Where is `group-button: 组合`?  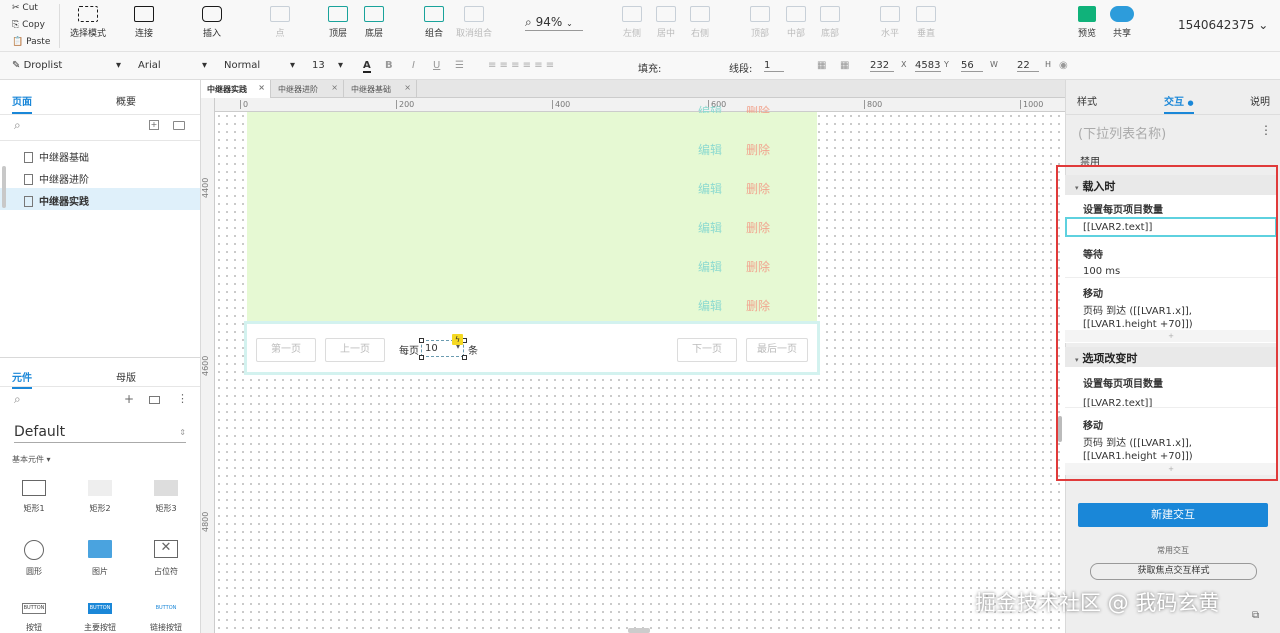 group-button: 组合 is located at coordinates (434, 22).